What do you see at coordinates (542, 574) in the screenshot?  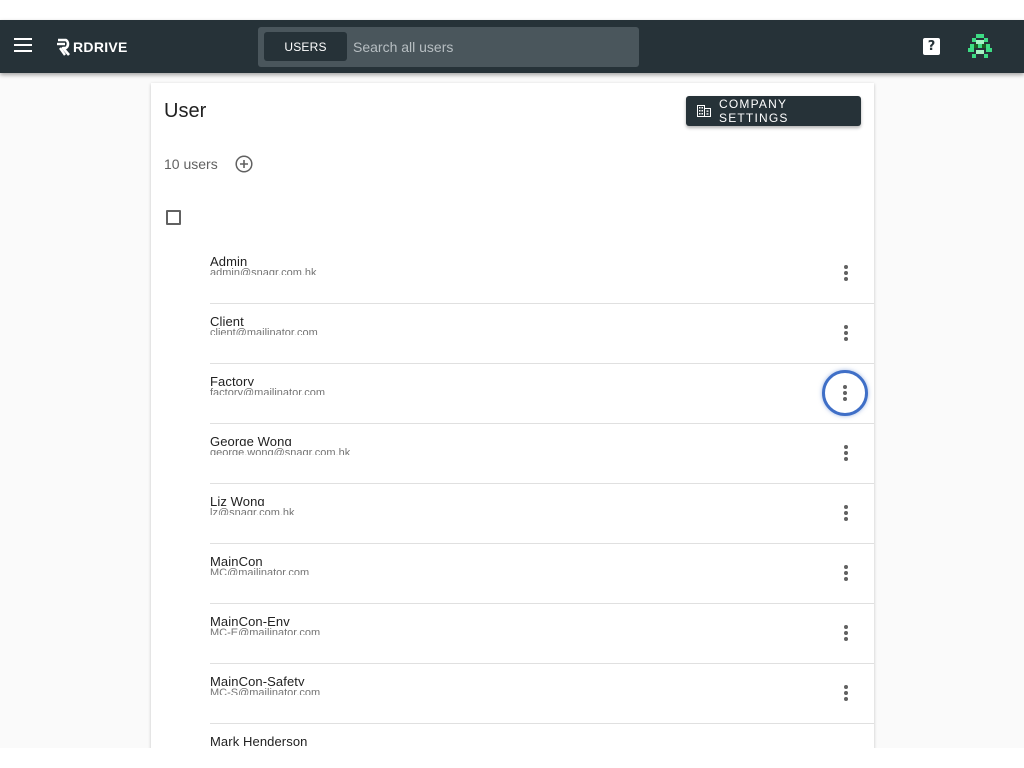 I see `list-item: MainCon MC@mailinator.com` at bounding box center [542, 574].